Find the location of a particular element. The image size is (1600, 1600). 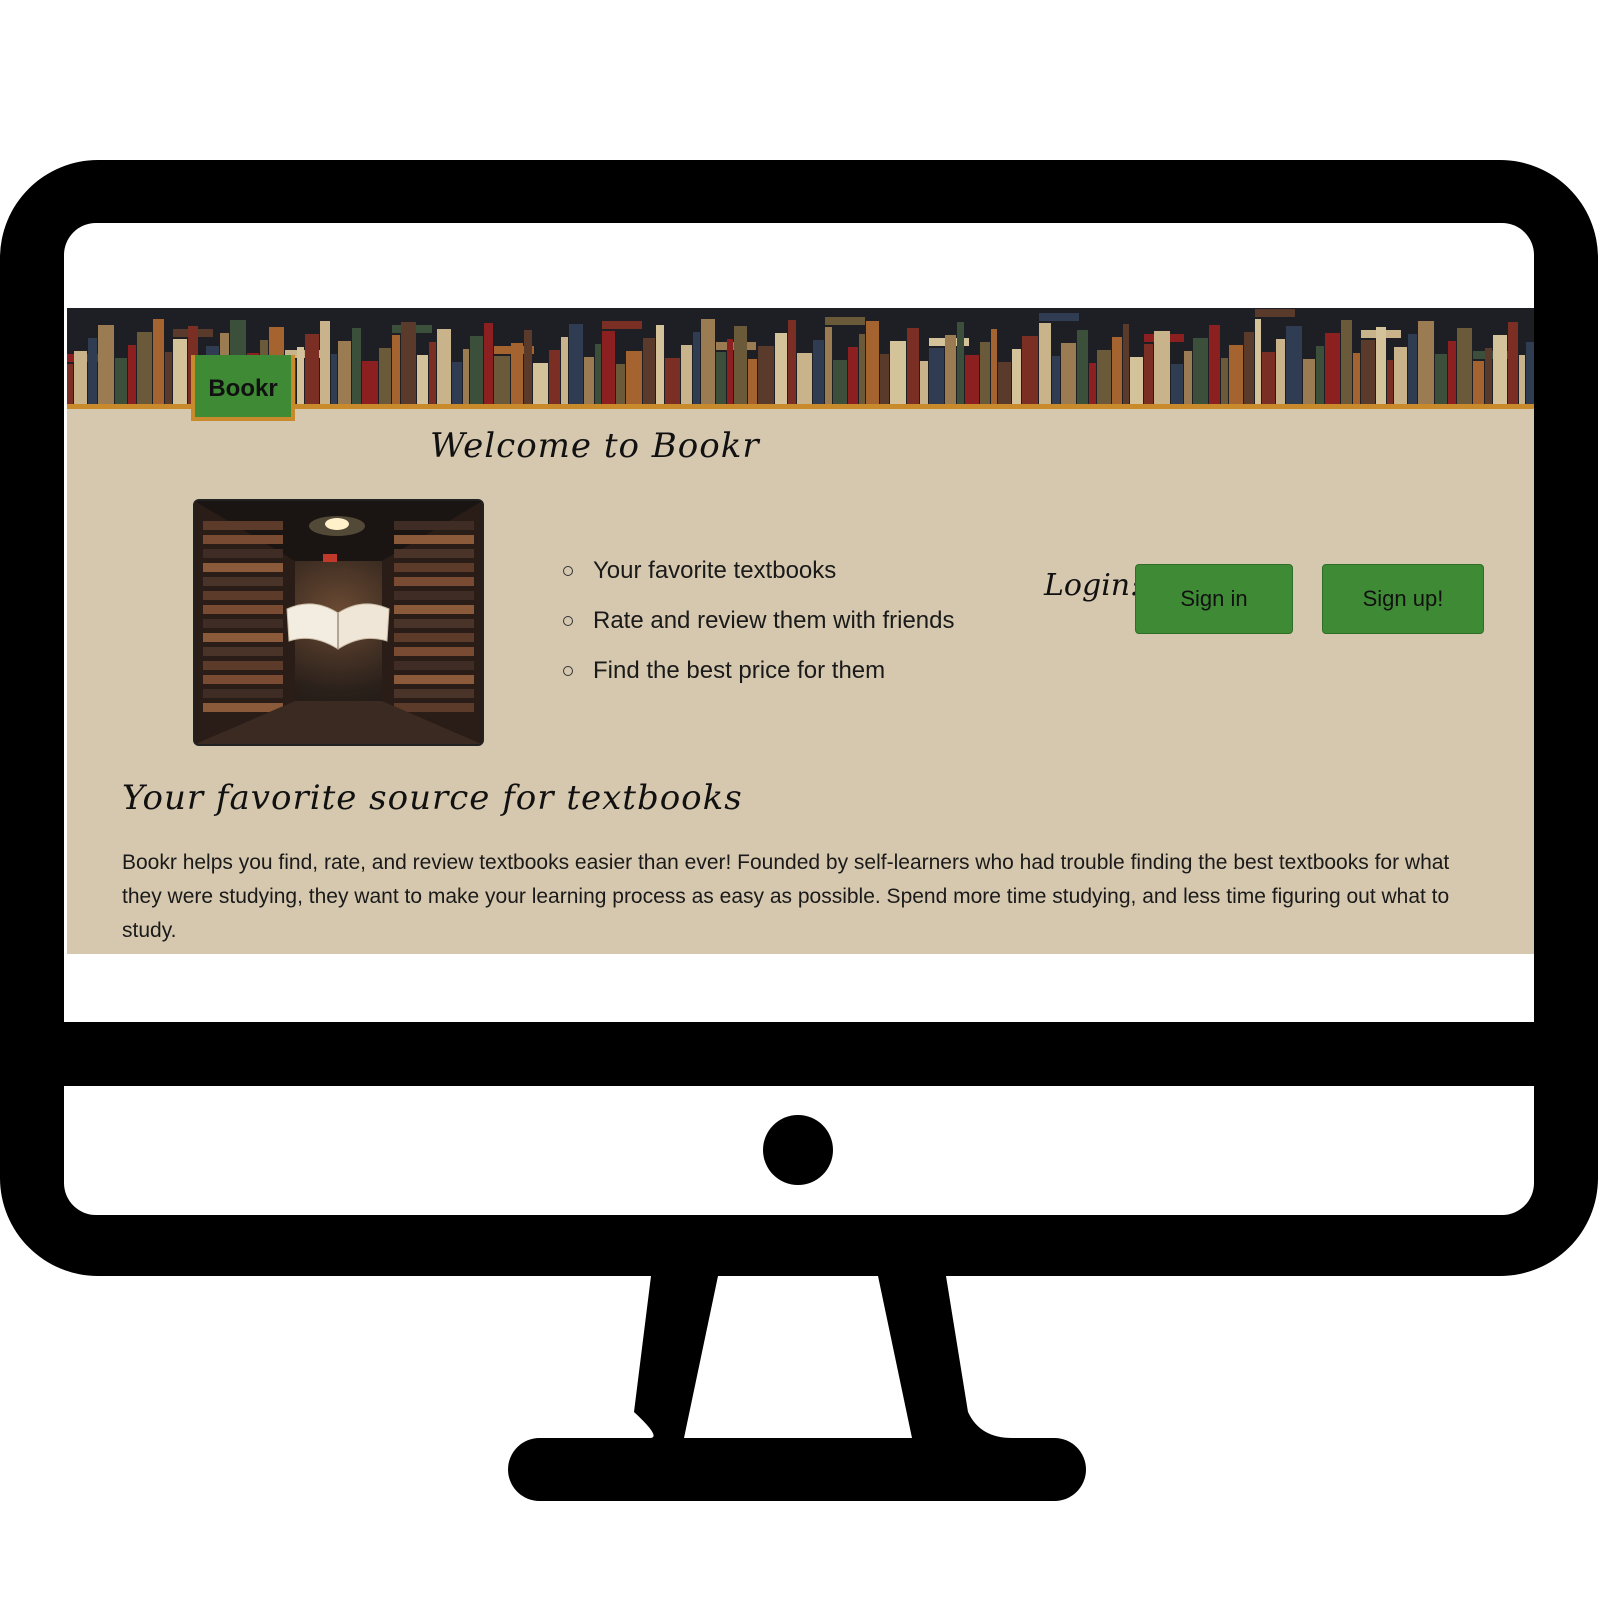

sign-in-button: Sign in is located at coordinates (1214, 599).